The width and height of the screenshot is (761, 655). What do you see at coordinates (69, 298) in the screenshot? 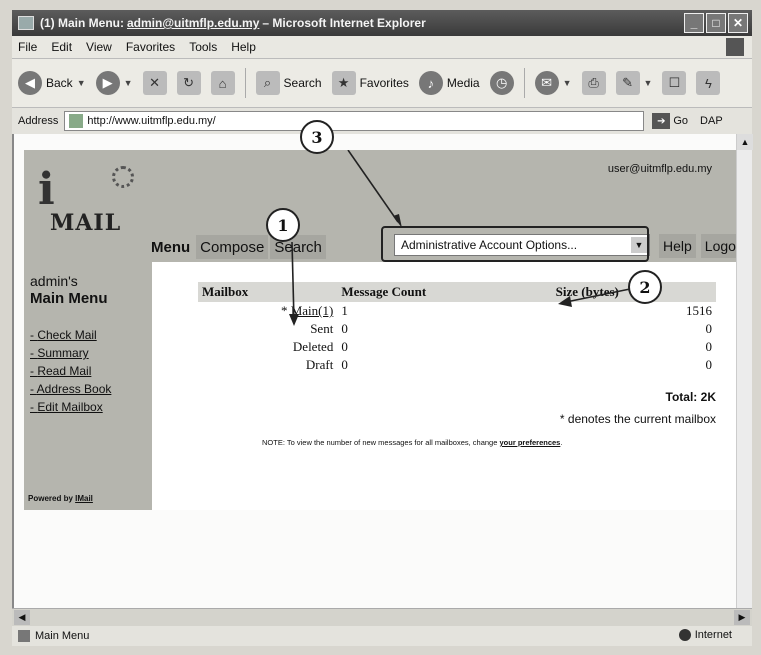
I see `sidebar-title-menu: Main Menu` at bounding box center [69, 298].